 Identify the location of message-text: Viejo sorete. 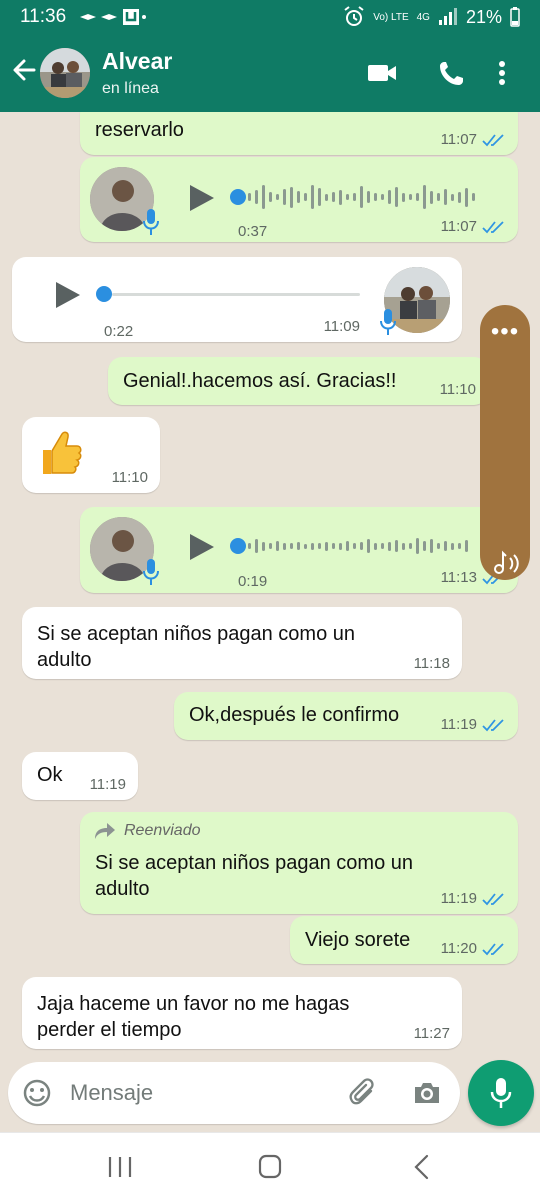
(358, 940).